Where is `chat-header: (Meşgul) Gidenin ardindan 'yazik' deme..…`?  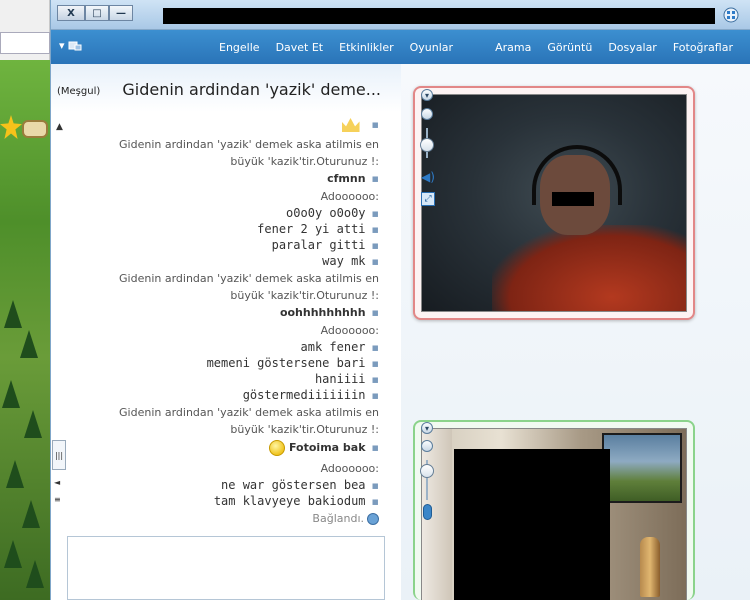 chat-header: (Meşgul) Gidenin ardindan 'yazik' deme..… is located at coordinates (226, 88).